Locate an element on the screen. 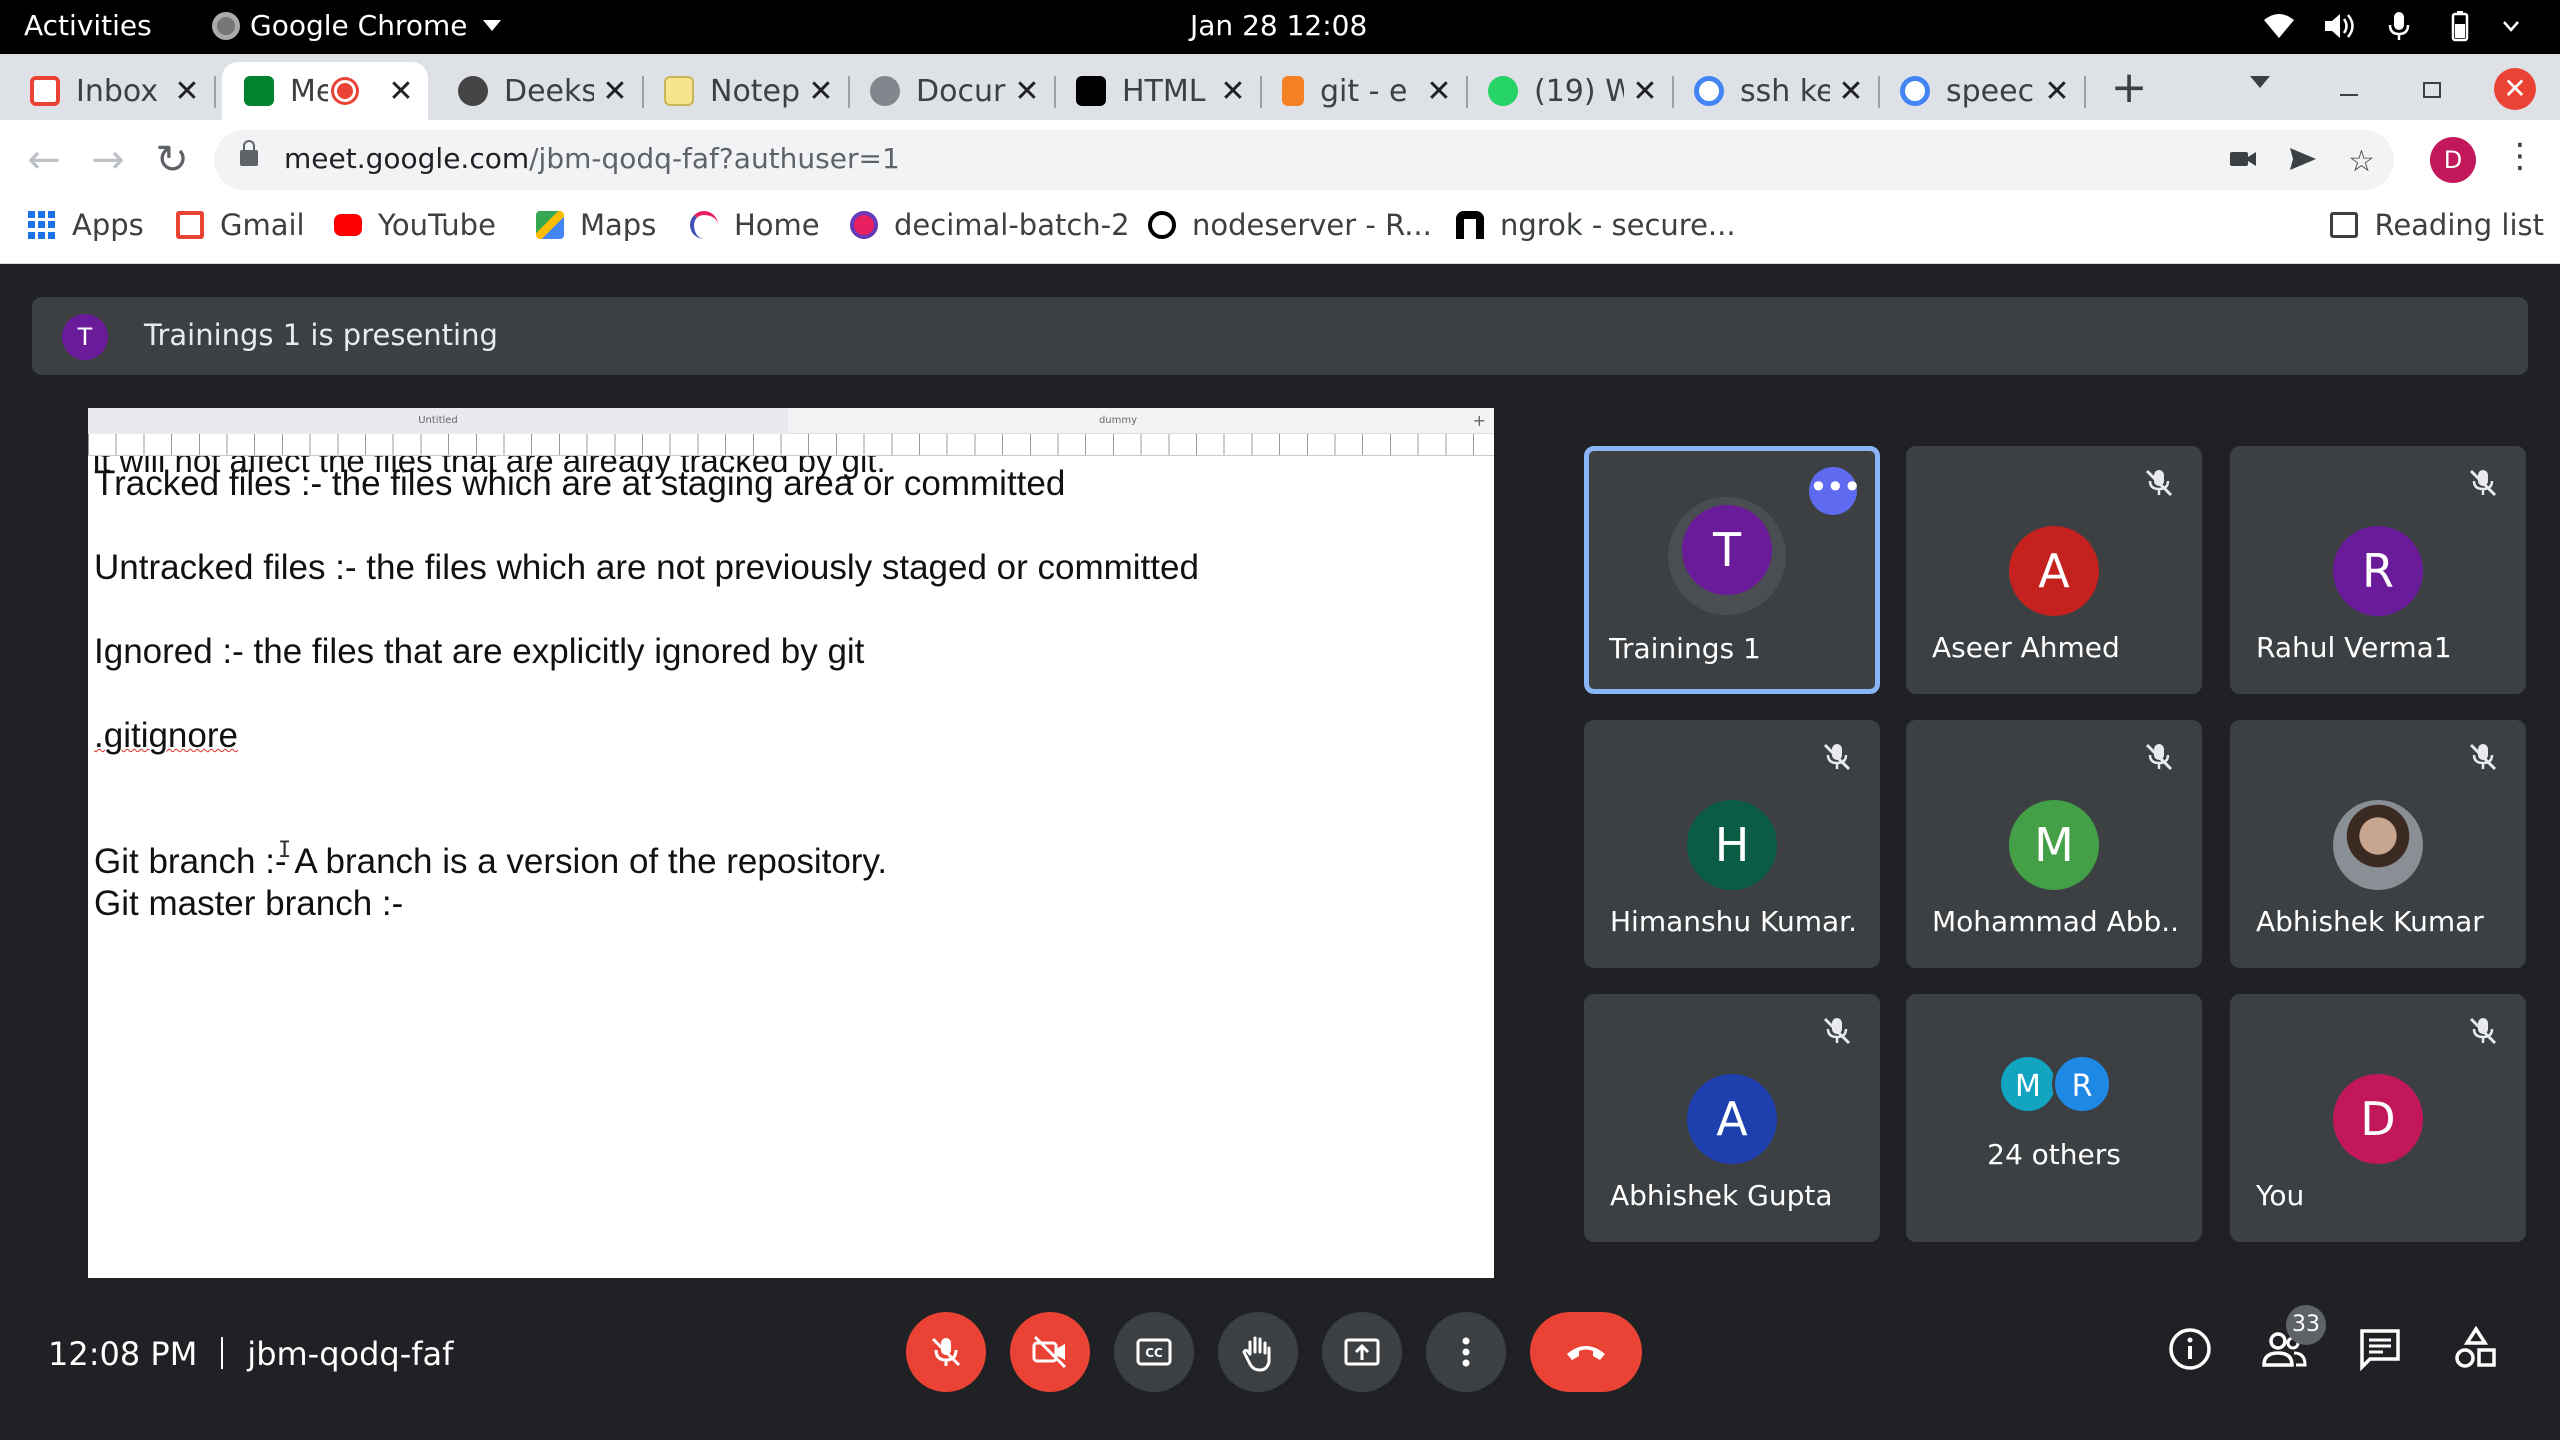  end-call-icon is located at coordinates (1586, 1353).